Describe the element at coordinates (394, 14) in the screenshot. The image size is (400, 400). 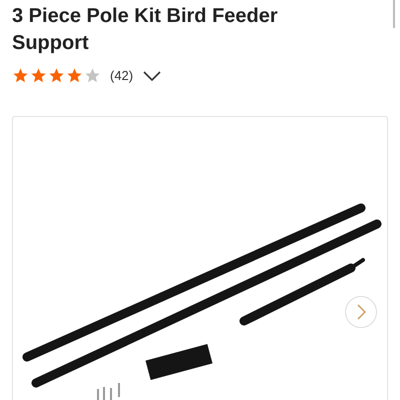
I see `scrollbar` at that location.